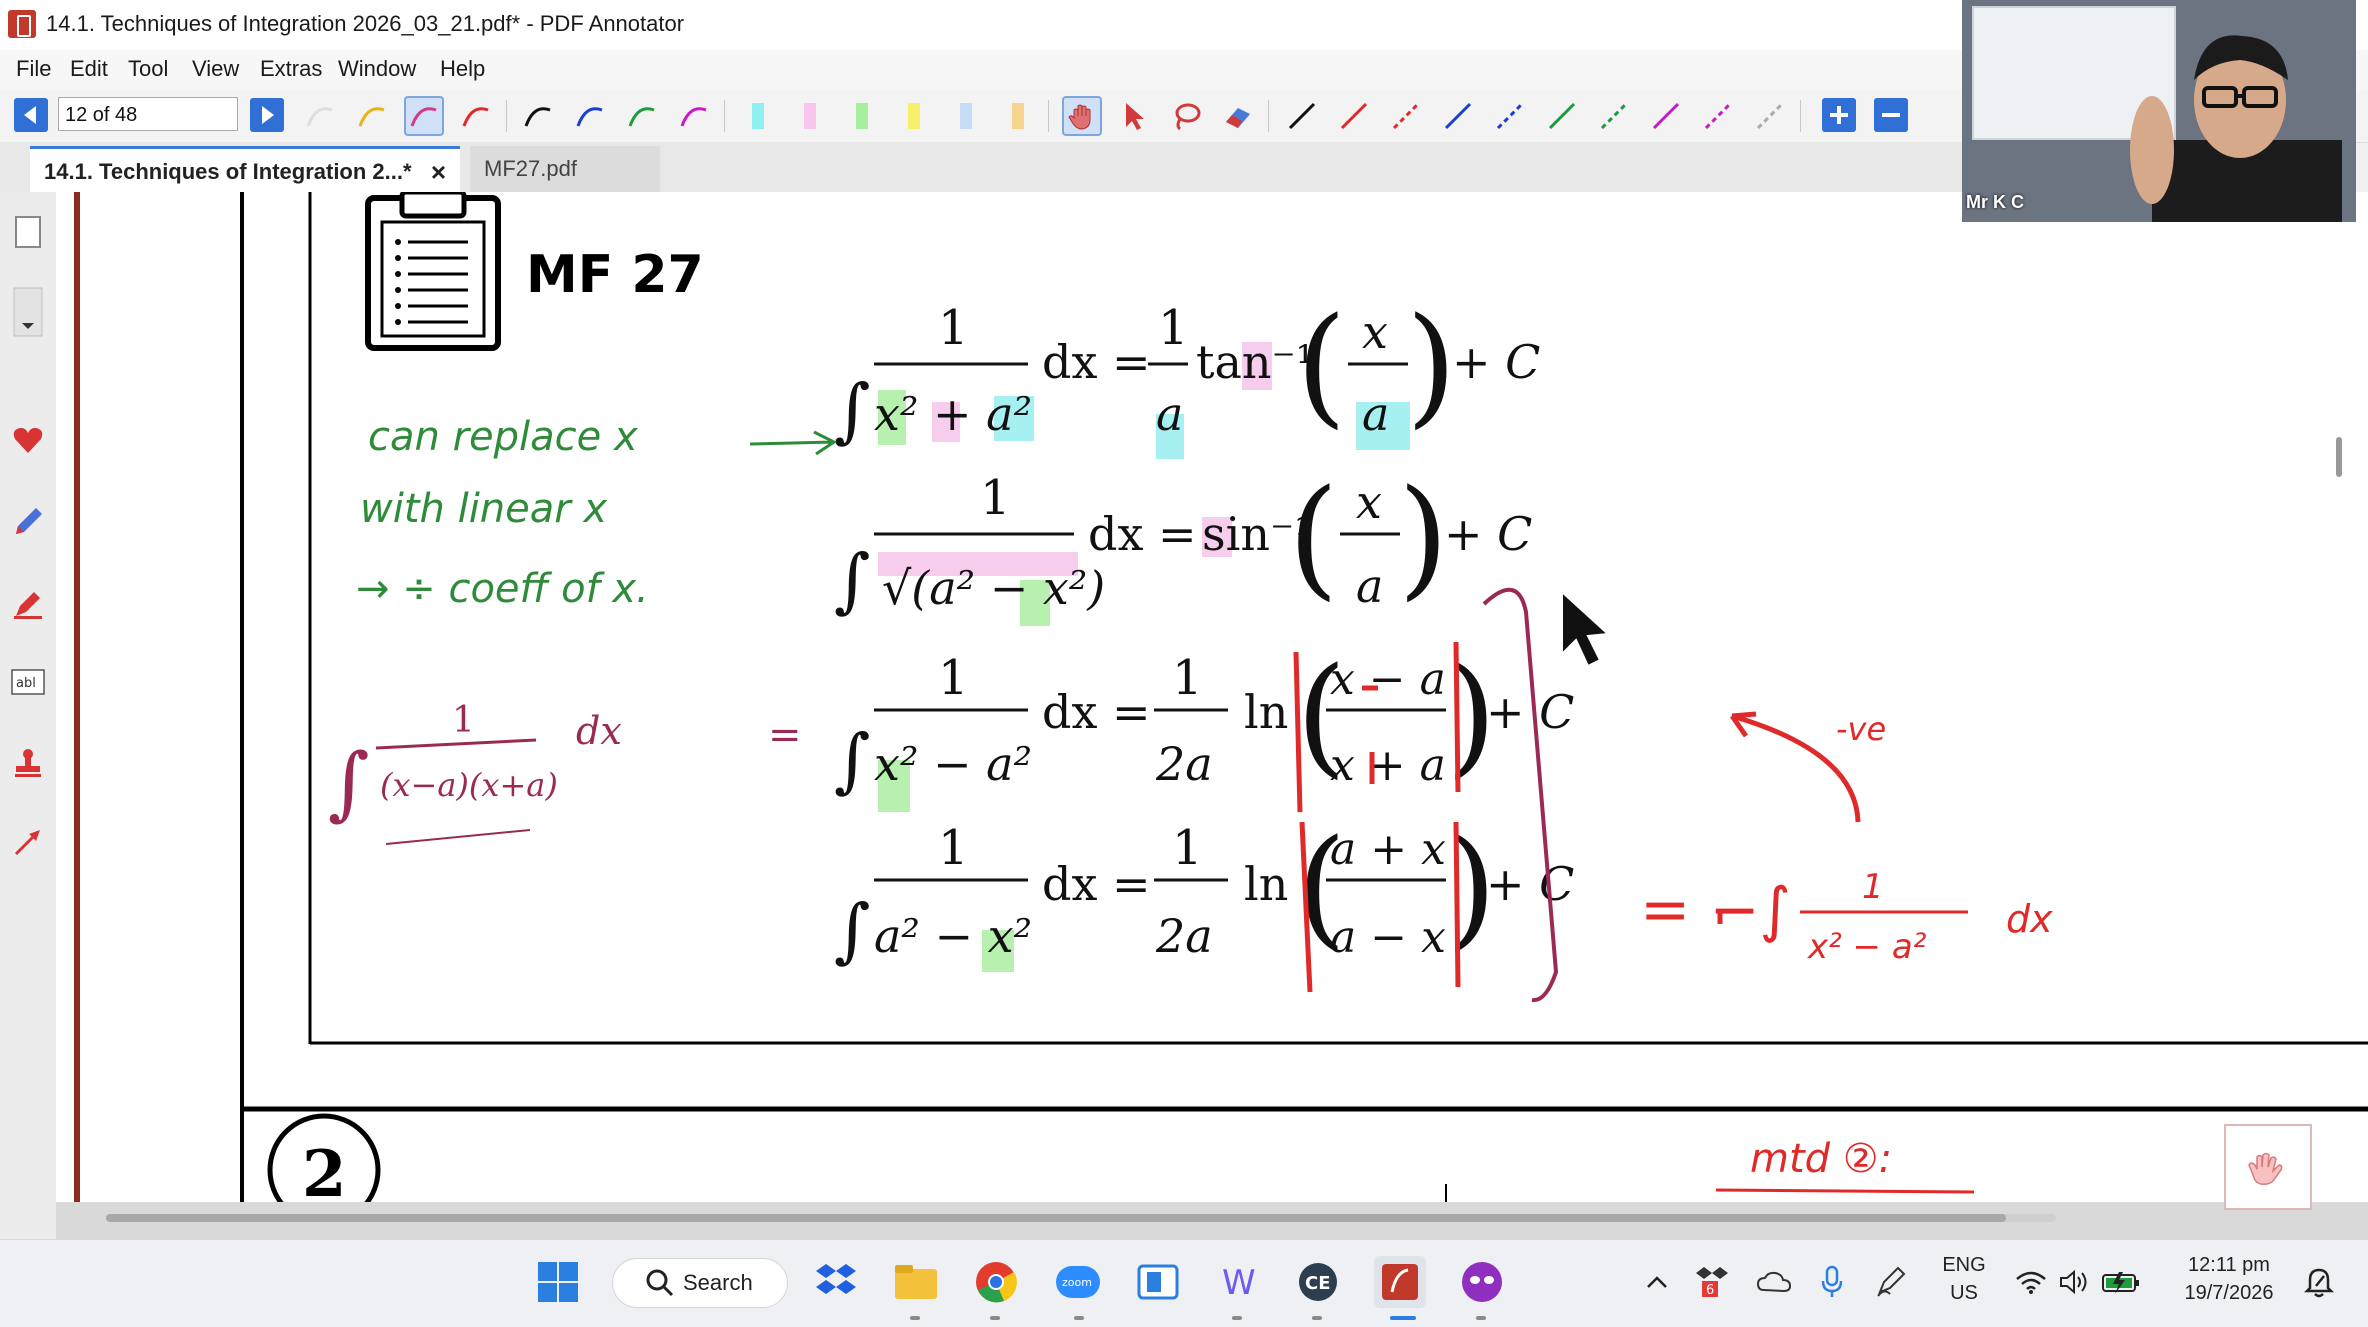  I want to click on red-num: 1, so click(1873, 887).